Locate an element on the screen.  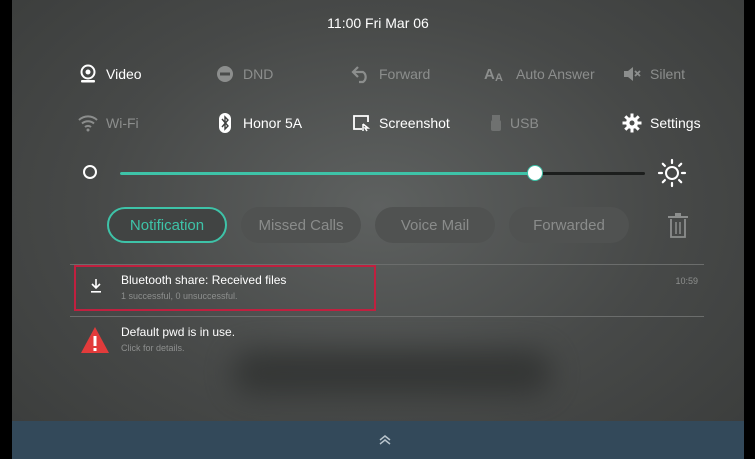
forward-label: Forward is located at coordinates (405, 74).